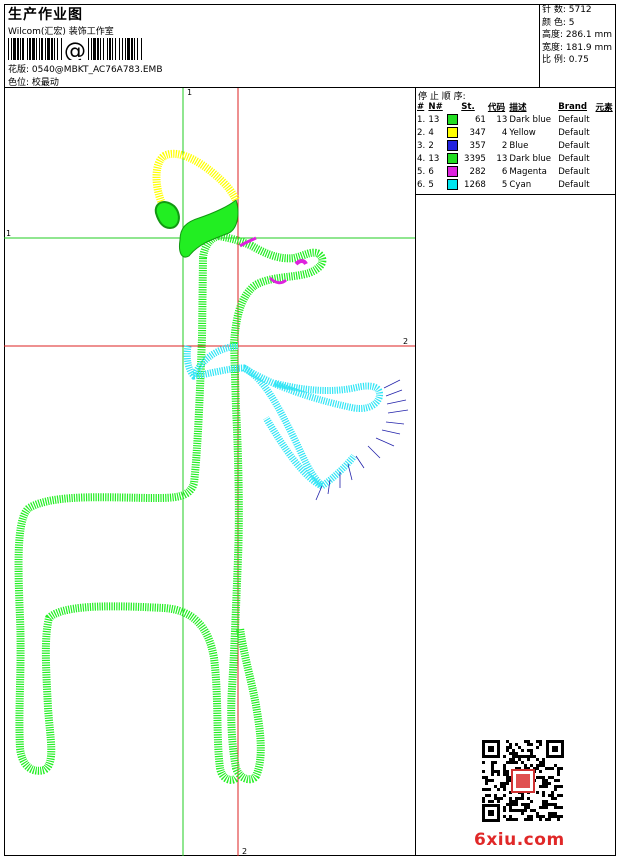  What do you see at coordinates (436, 132) in the screenshot?
I see `needle-number: 4` at bounding box center [436, 132].